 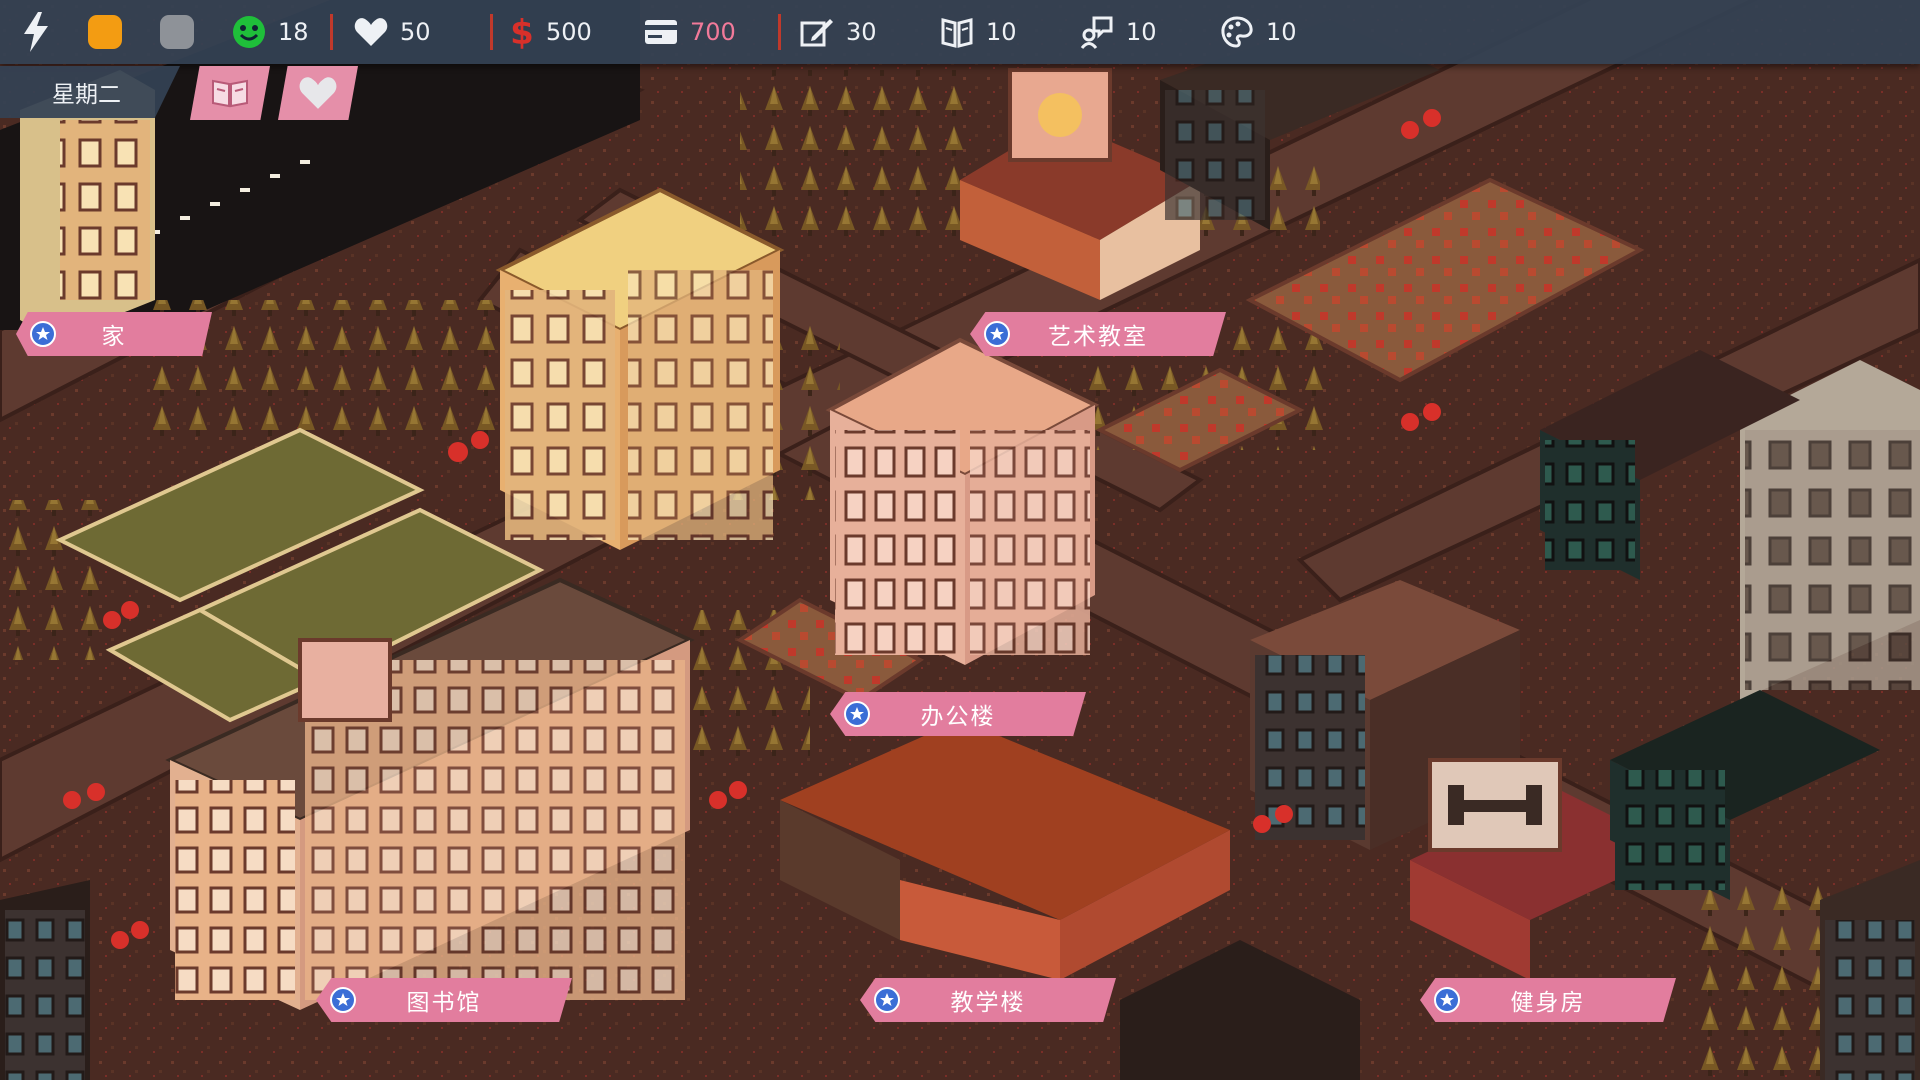 I want to click on location-library: 图书馆, so click(x=444, y=1000).